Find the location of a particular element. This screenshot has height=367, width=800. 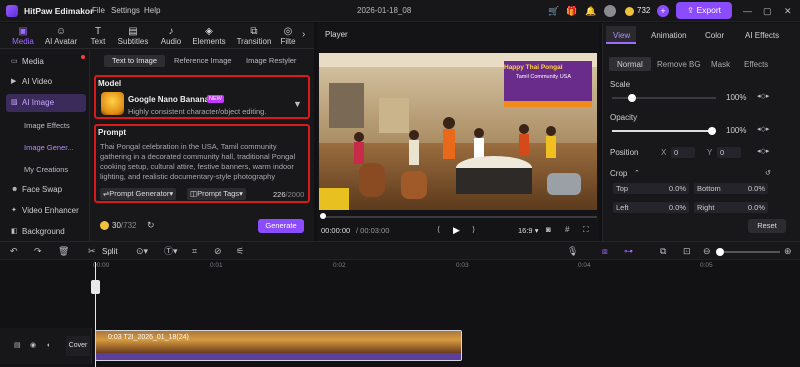

speed-icon: ⊘ is located at coordinates (218, 251).